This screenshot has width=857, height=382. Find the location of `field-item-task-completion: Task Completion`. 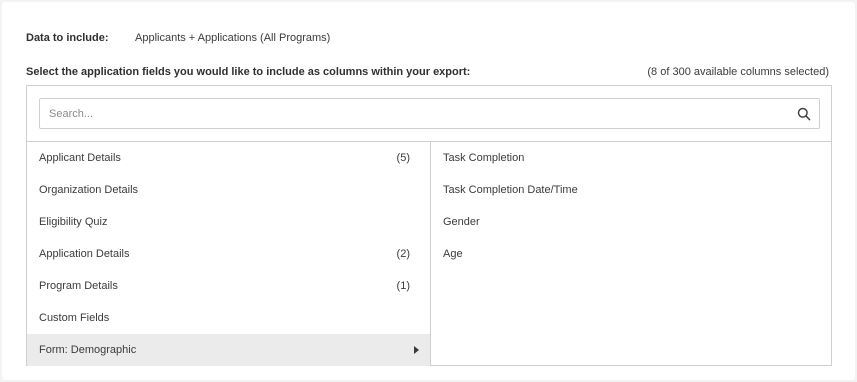

field-item-task-completion: Task Completion is located at coordinates (631, 158).